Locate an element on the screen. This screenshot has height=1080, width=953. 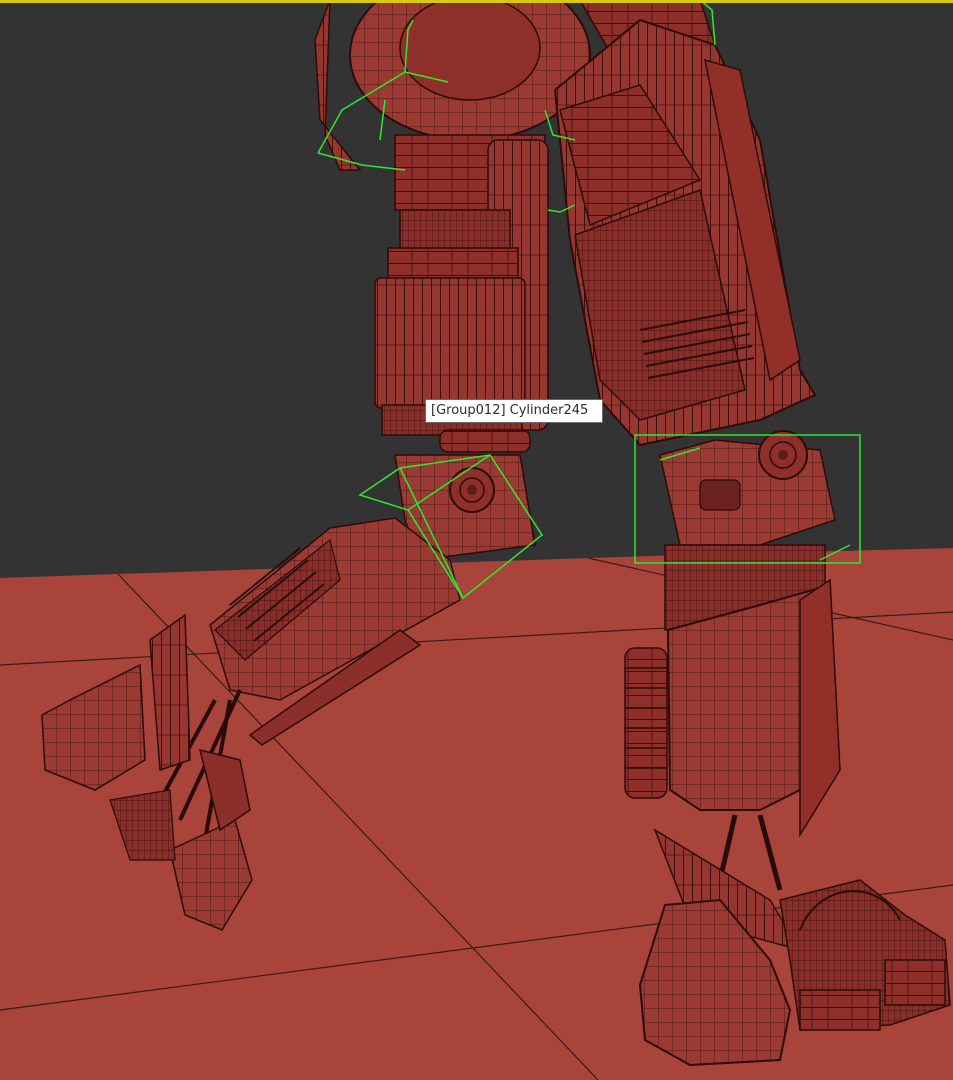
object-name-tooltip: [Group012] Cylinder245 is located at coordinates (514, 411).